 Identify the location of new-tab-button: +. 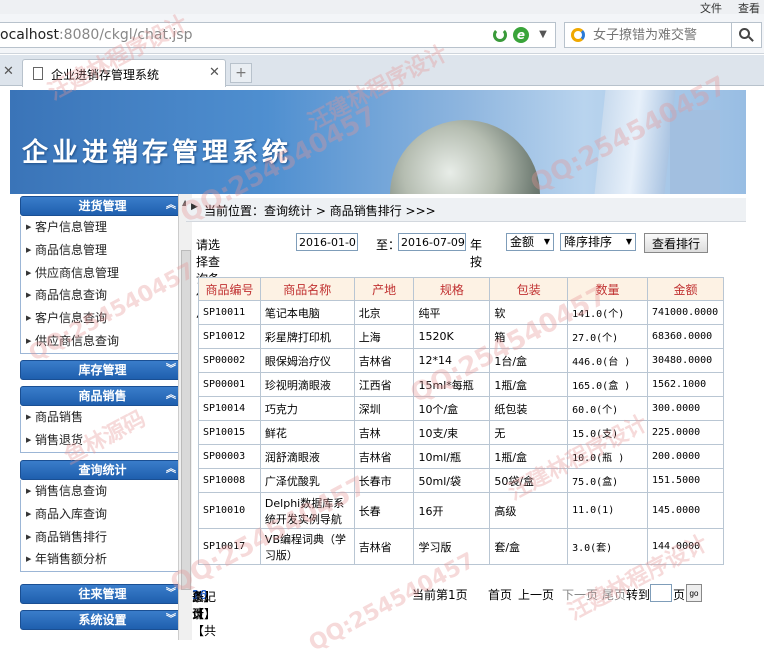
(241, 73).